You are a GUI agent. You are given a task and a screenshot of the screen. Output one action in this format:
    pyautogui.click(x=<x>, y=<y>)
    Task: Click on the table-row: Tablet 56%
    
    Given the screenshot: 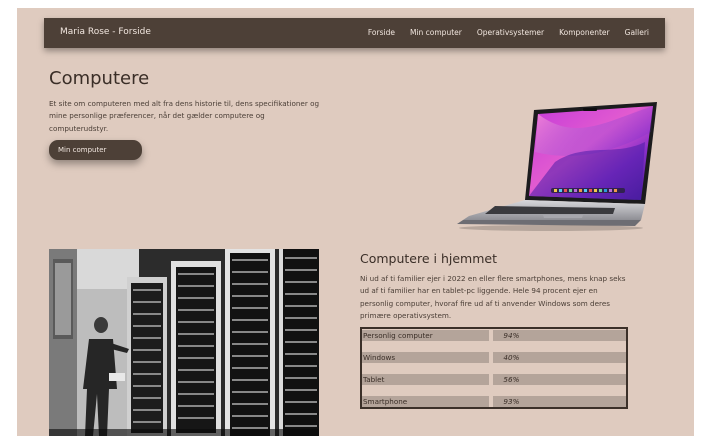 What is the action you would take?
    pyautogui.click(x=494, y=379)
    